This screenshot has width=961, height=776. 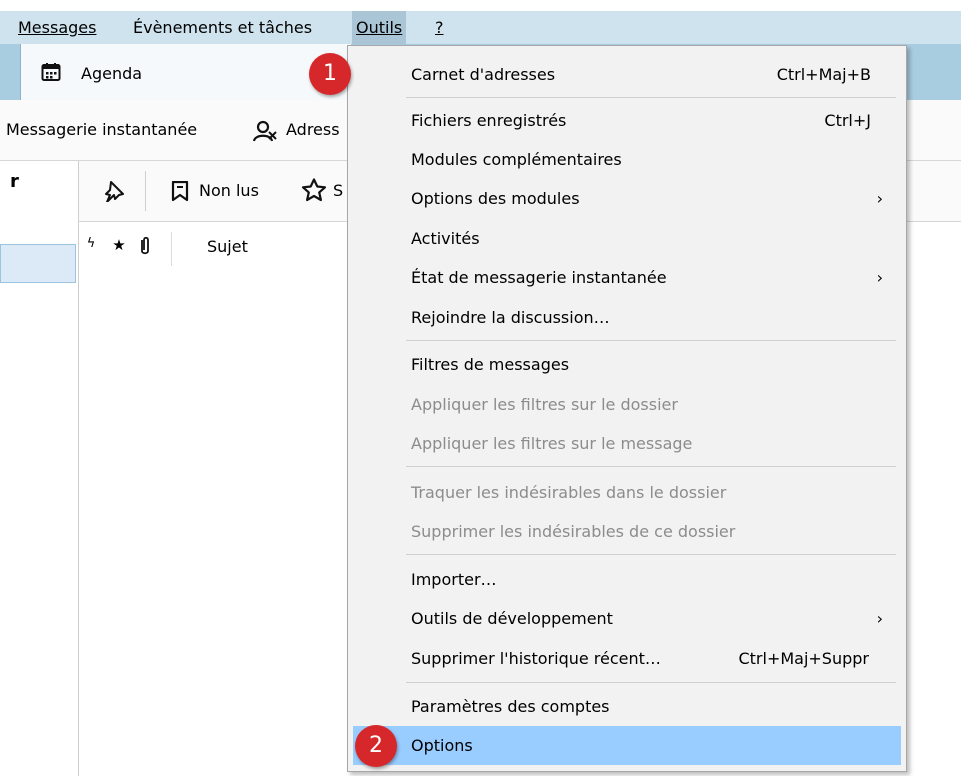 What do you see at coordinates (552, 443) in the screenshot?
I see `menu-item-apply-filters-message: Appliquer les filtres sur le message` at bounding box center [552, 443].